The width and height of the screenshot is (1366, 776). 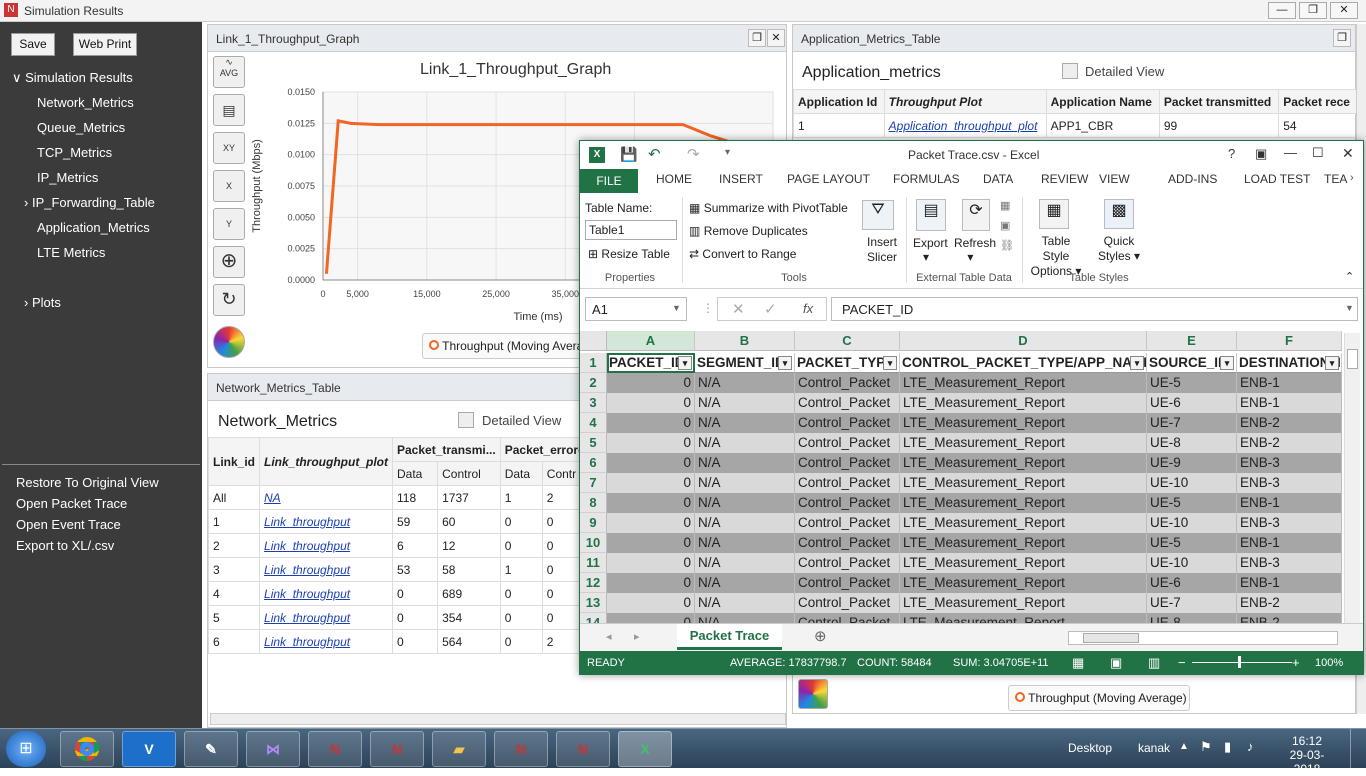 What do you see at coordinates (1111, 638) in the screenshot?
I see `horizontal-scroll-thumb` at bounding box center [1111, 638].